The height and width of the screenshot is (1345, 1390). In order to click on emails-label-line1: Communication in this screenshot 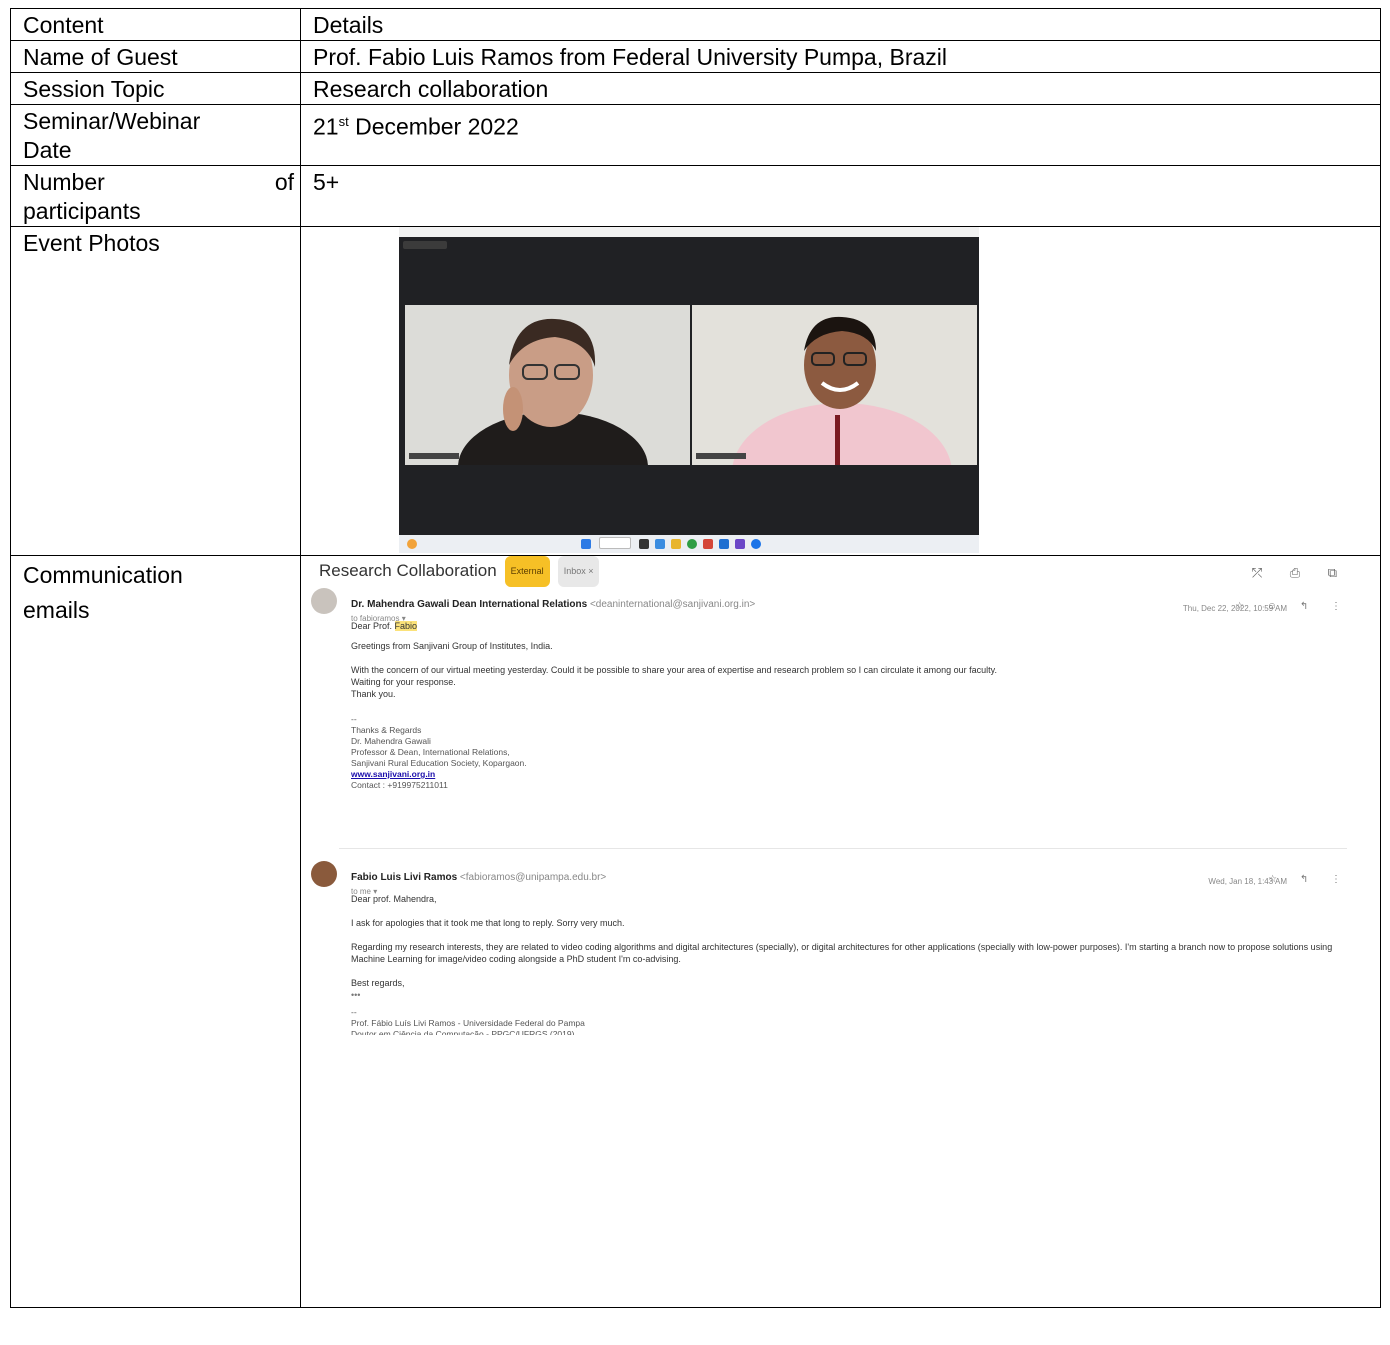, I will do `click(103, 575)`.